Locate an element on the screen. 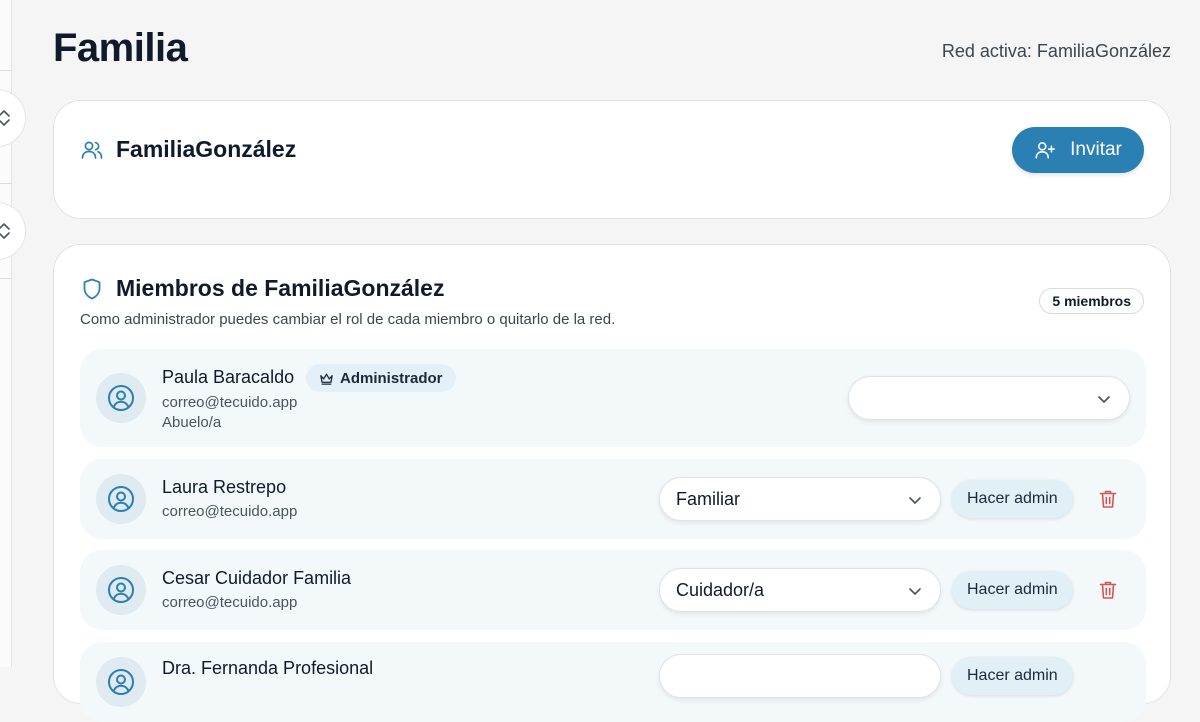 The height and width of the screenshot is (722, 1200). page-title: Familia is located at coordinates (120, 48).